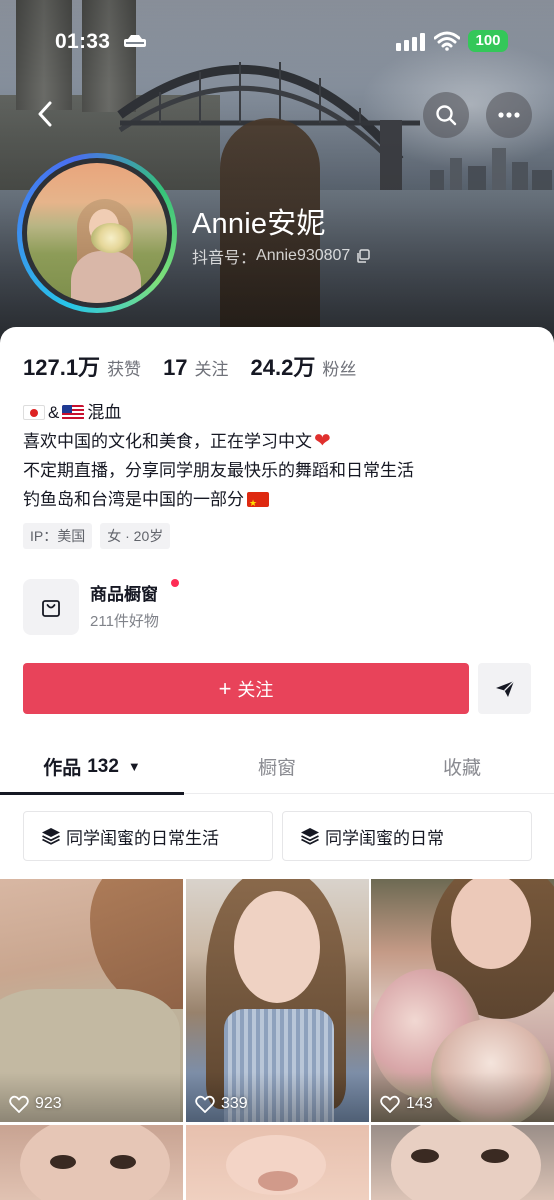  What do you see at coordinates (277, 42) in the screenshot?
I see `status-bar: 01:33 100` at bounding box center [277, 42].